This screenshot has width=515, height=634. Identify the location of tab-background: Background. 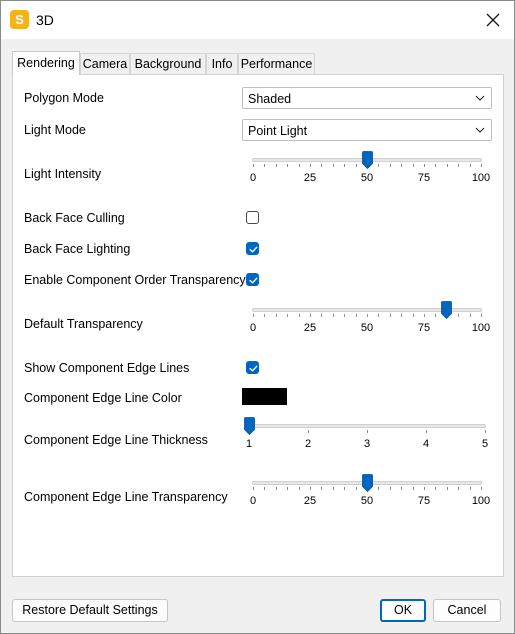
(168, 64).